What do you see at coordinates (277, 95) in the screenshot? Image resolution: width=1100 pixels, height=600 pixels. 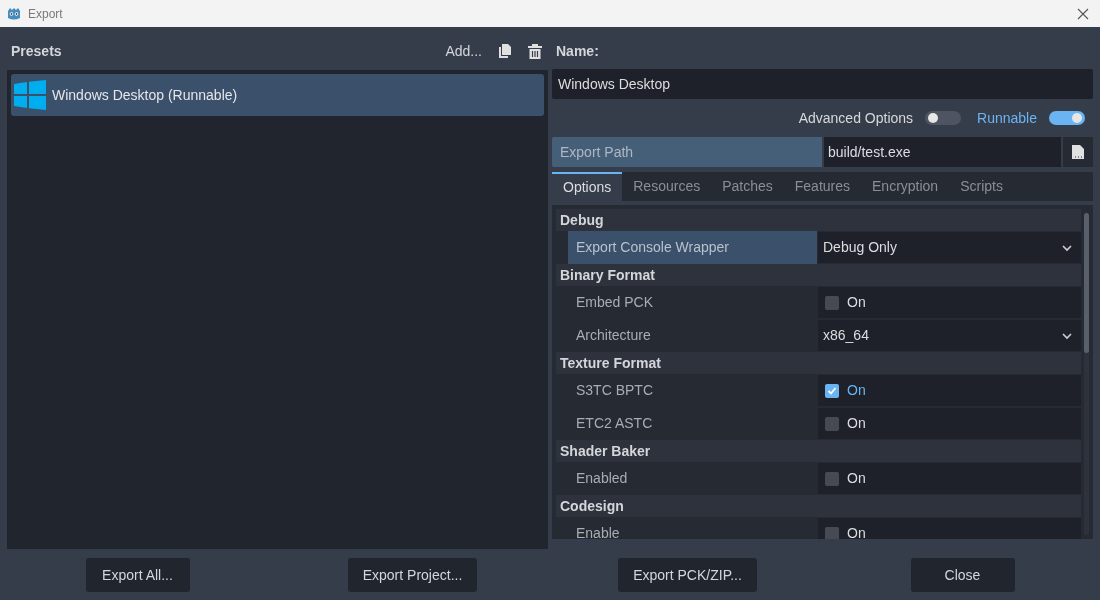 I see `preset-item: Windows Desktop (Runnable)` at bounding box center [277, 95].